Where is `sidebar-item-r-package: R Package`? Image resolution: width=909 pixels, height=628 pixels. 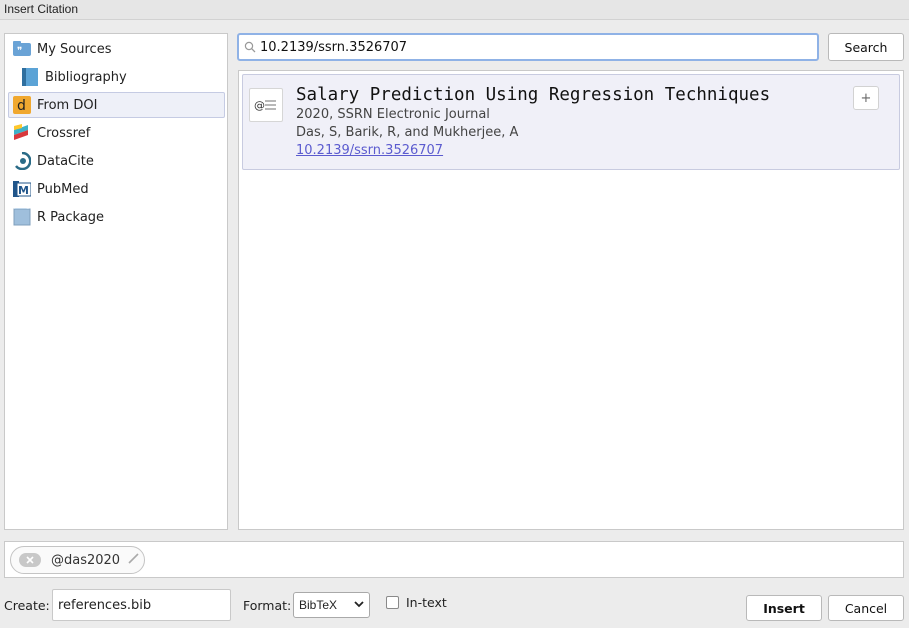 sidebar-item-r-package: R Package is located at coordinates (116, 217).